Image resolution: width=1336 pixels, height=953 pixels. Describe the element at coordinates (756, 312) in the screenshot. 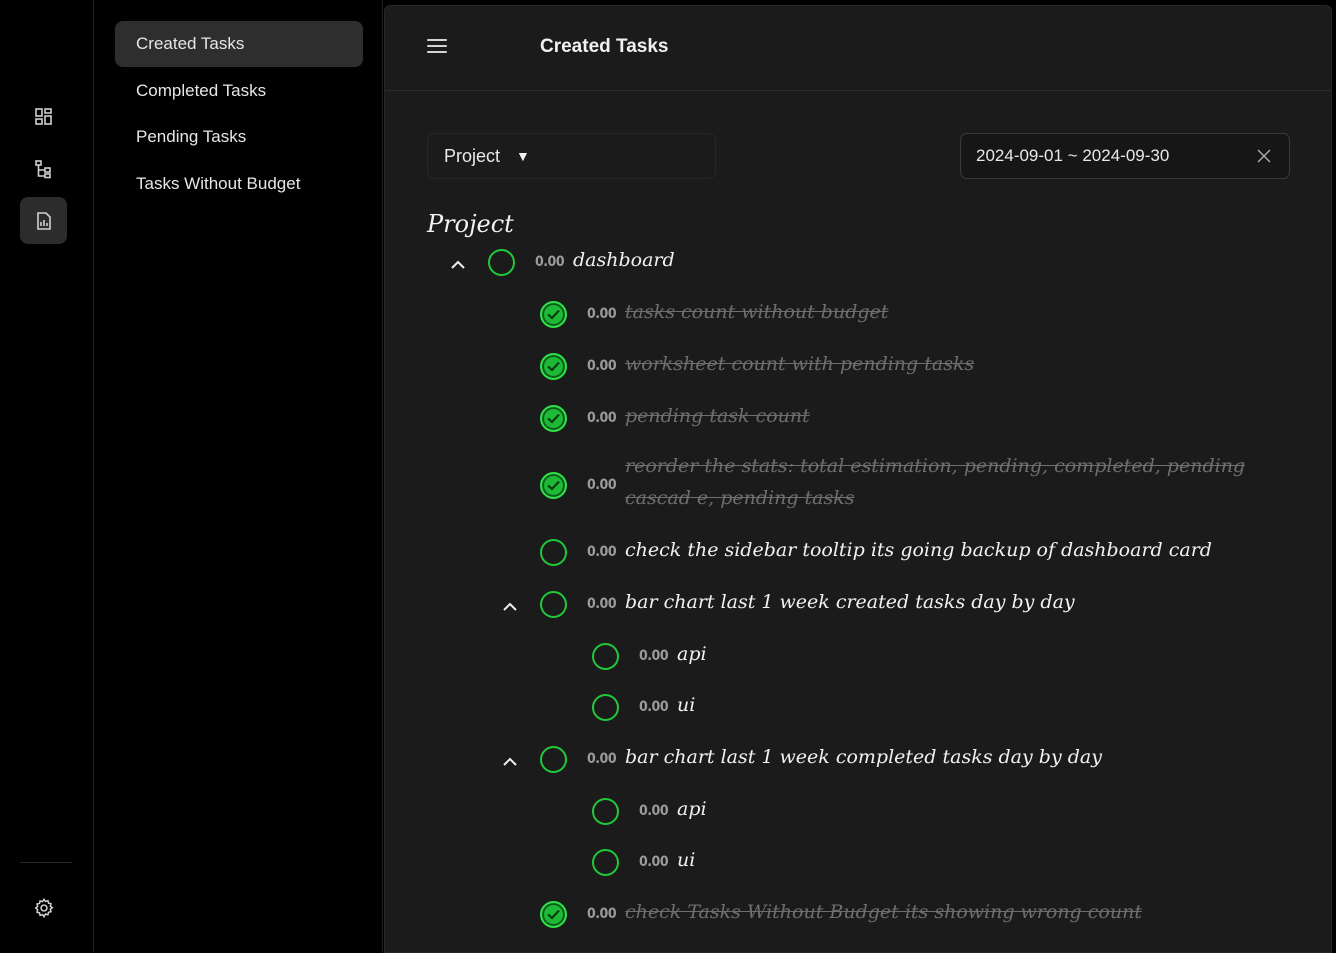

I see `task-label: tasks count without budget` at that location.